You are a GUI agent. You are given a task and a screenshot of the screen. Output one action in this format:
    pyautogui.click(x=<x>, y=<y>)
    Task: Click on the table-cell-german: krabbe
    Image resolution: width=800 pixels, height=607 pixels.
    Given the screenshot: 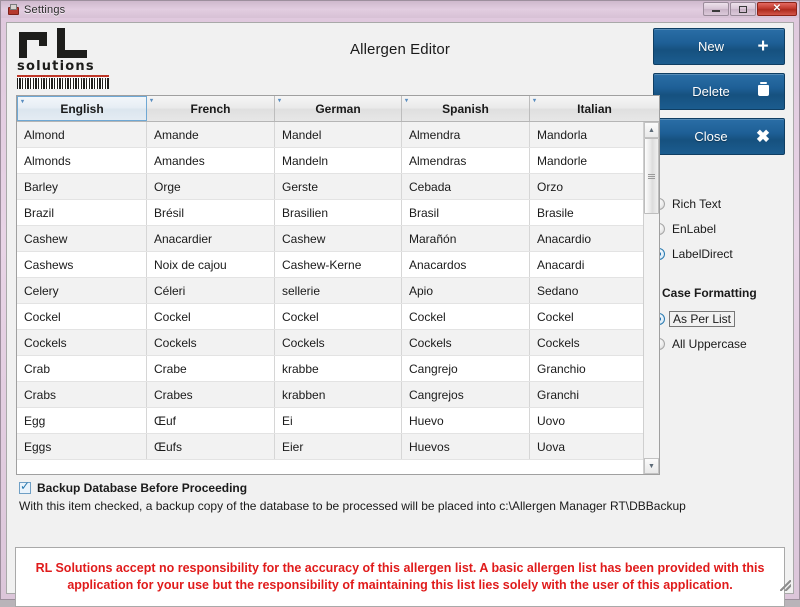 What is the action you would take?
    pyautogui.click(x=338, y=368)
    